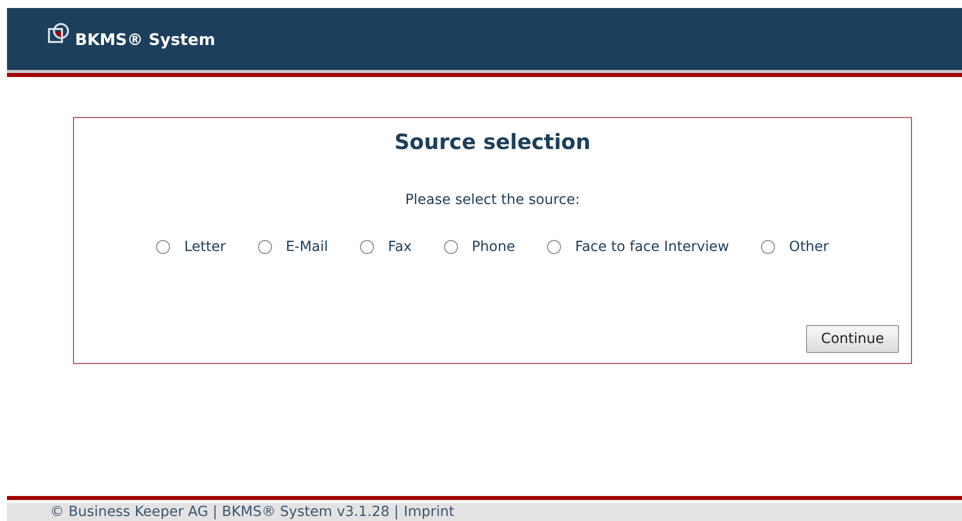 The width and height of the screenshot is (962, 521). What do you see at coordinates (191, 247) in the screenshot?
I see `source-option: Letter` at bounding box center [191, 247].